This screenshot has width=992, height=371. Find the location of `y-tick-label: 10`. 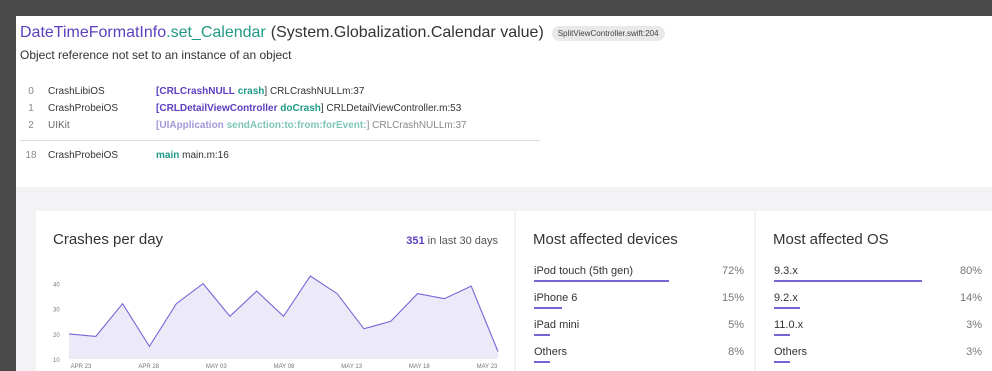

y-tick-label: 10 is located at coordinates (56, 361).